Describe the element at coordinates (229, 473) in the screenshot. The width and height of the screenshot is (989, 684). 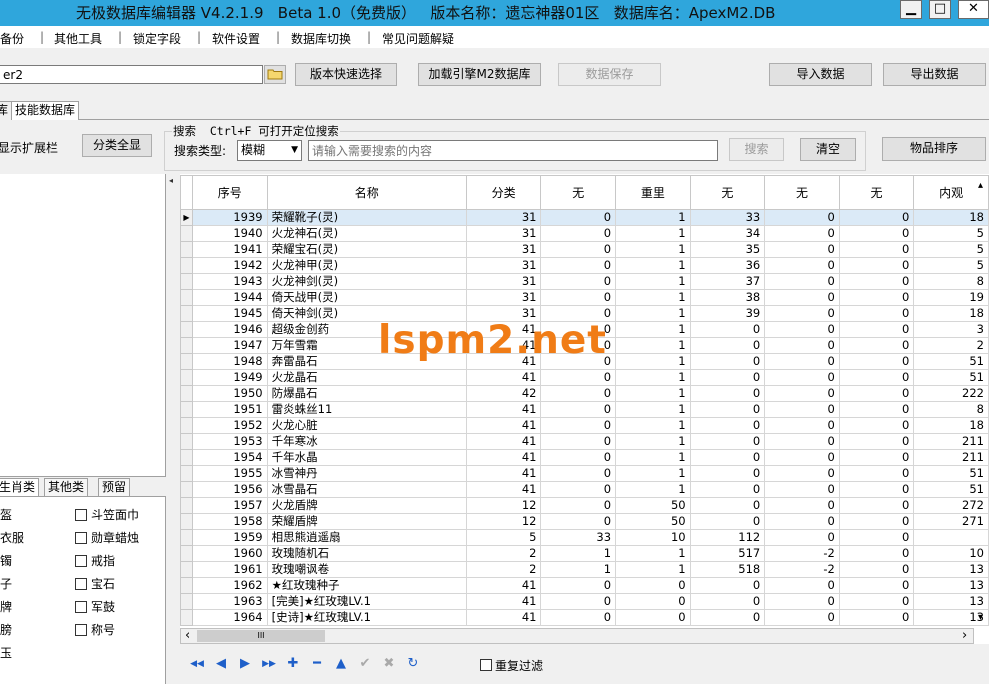
I see `table-cell: 1955` at that location.